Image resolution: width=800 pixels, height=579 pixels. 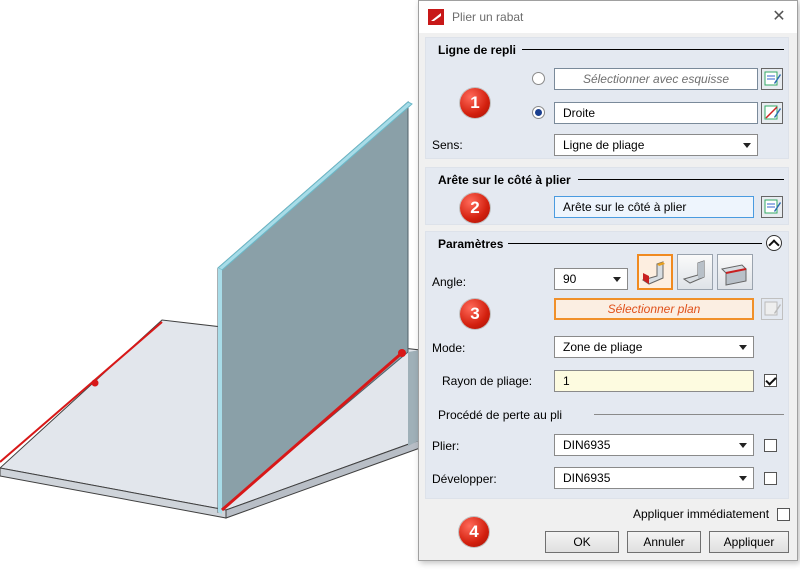 What do you see at coordinates (570, 279) in the screenshot?
I see `angle-select-value: 90` at bounding box center [570, 279].